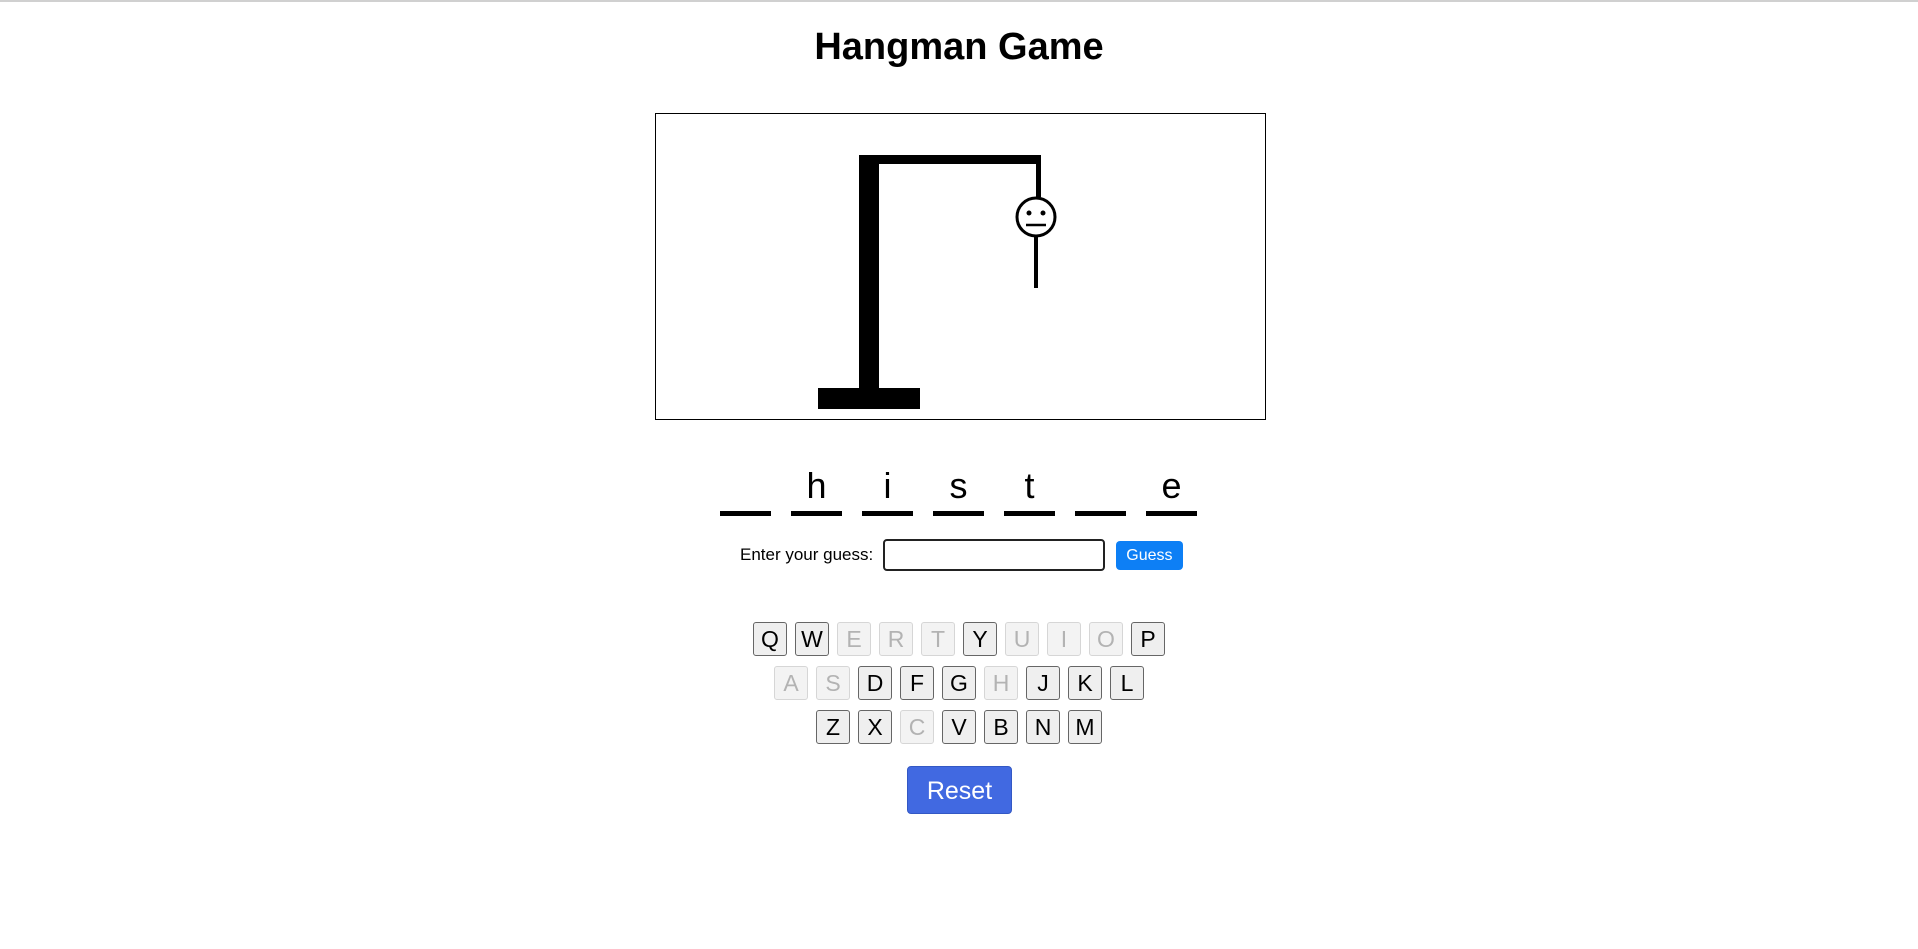 The width and height of the screenshot is (1918, 949). Describe the element at coordinates (917, 683) in the screenshot. I see `key-f: F` at that location.